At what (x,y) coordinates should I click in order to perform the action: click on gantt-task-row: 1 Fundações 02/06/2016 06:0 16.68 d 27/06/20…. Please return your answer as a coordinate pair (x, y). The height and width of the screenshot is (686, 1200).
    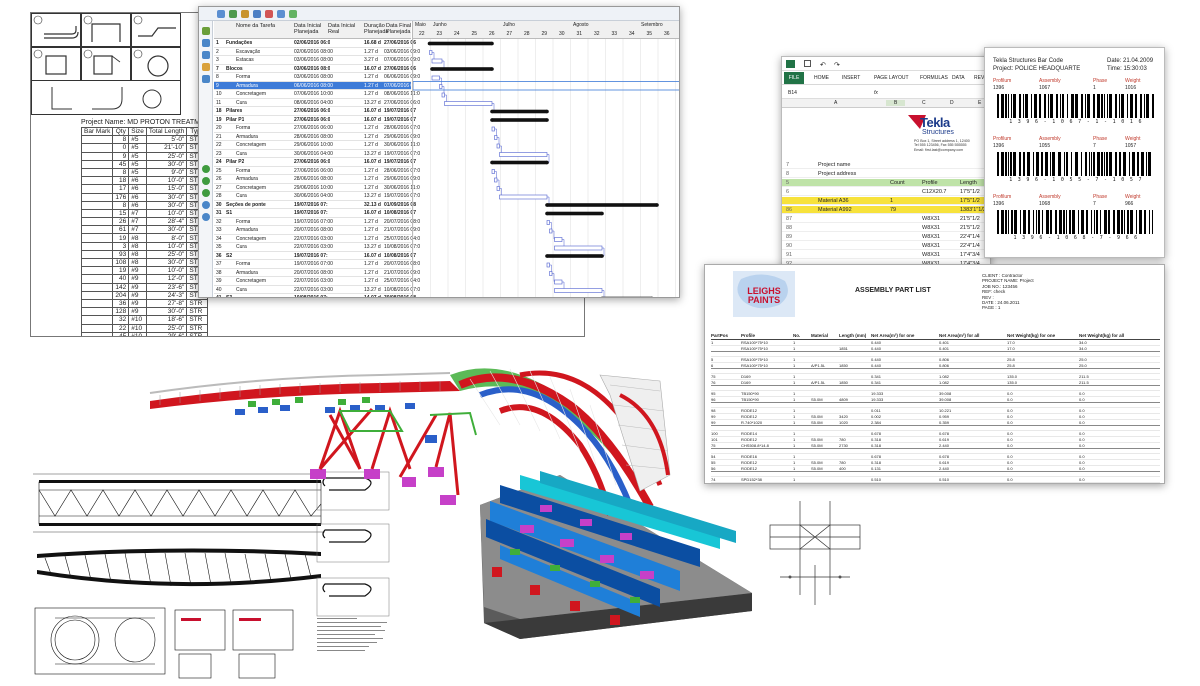
    Looking at the image, I should click on (315, 43).